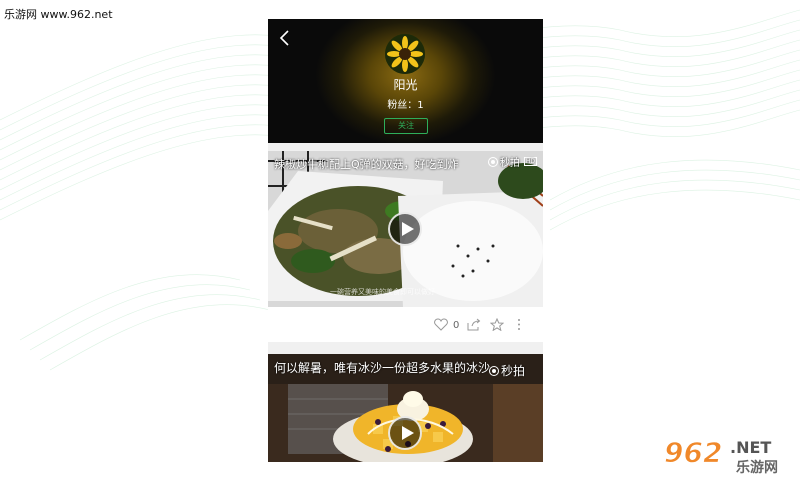 This screenshot has width=800, height=480. I want to click on miaopai-badge: 秒拍 HD, so click(512, 161).